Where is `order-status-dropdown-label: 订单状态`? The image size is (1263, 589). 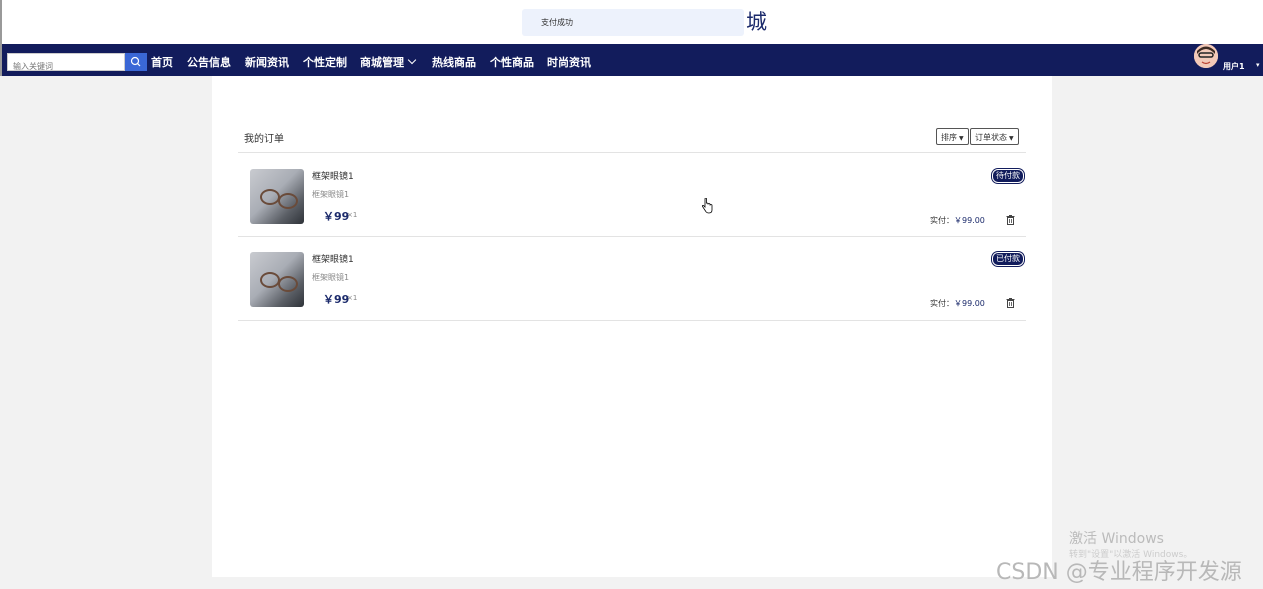 order-status-dropdown-label: 订单状态 is located at coordinates (991, 137).